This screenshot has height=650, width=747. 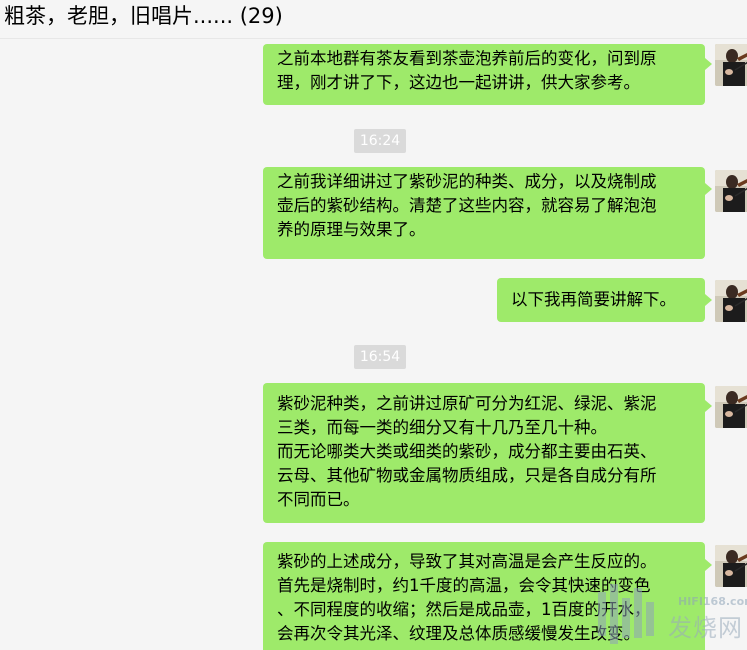 I want to click on chat-title: 粗茶，老胆，旧唱片...... (29), so click(x=143, y=16).